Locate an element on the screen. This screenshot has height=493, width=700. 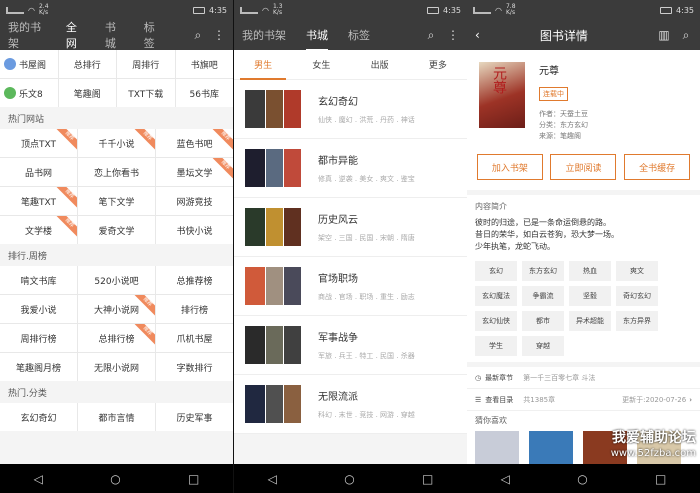
site-item: 笔趣TXT 推荐 is located at coordinates (38, 201).